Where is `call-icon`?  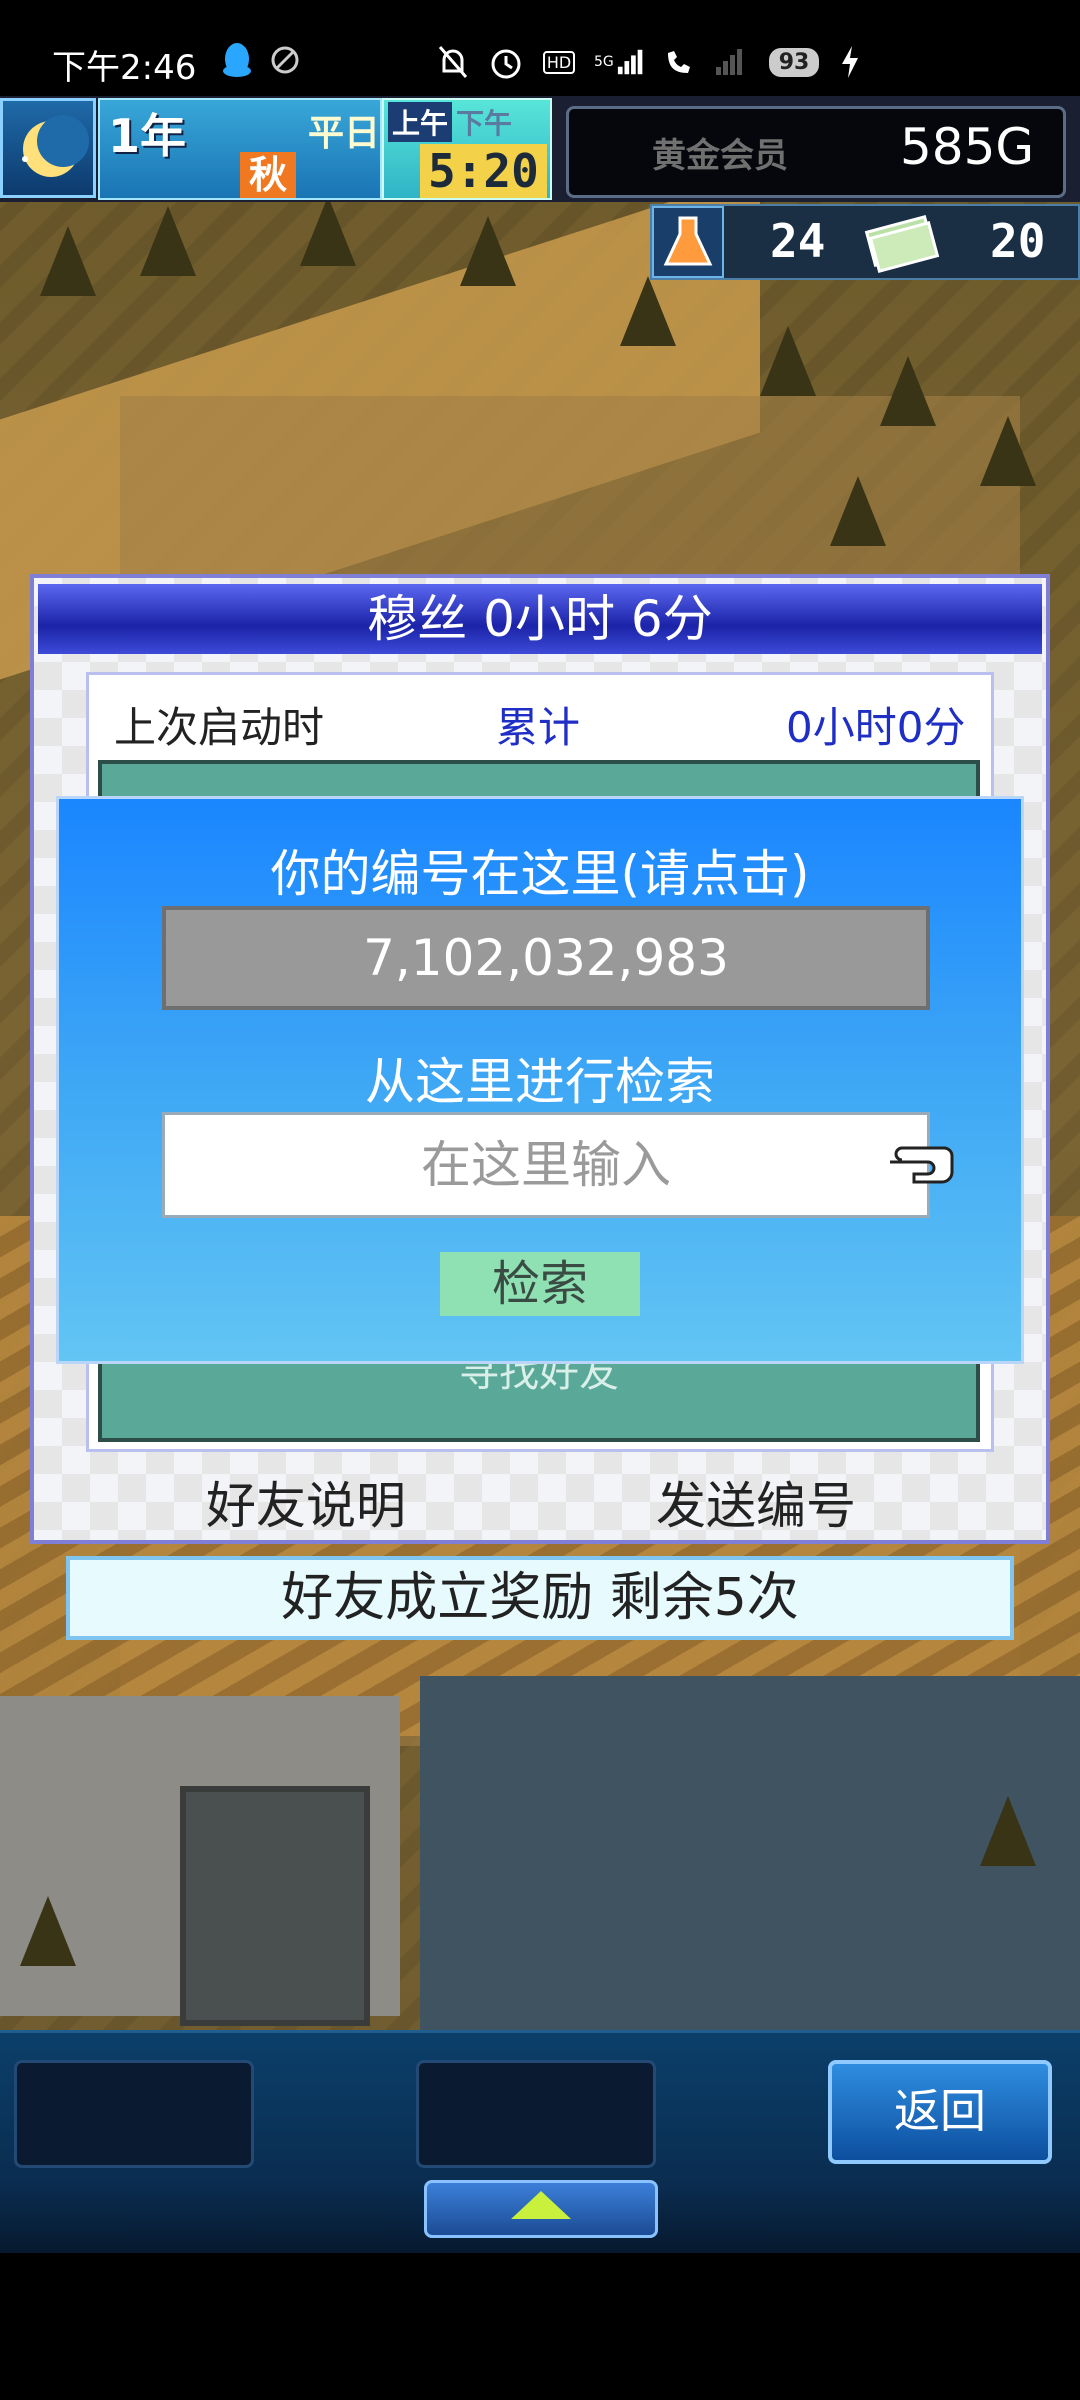
call-icon is located at coordinates (679, 62).